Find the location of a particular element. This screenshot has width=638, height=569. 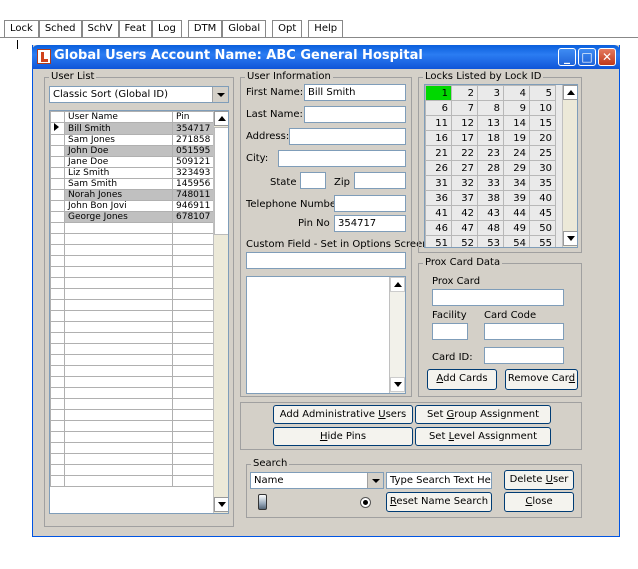

lock-cell: 20 is located at coordinates (542, 138).